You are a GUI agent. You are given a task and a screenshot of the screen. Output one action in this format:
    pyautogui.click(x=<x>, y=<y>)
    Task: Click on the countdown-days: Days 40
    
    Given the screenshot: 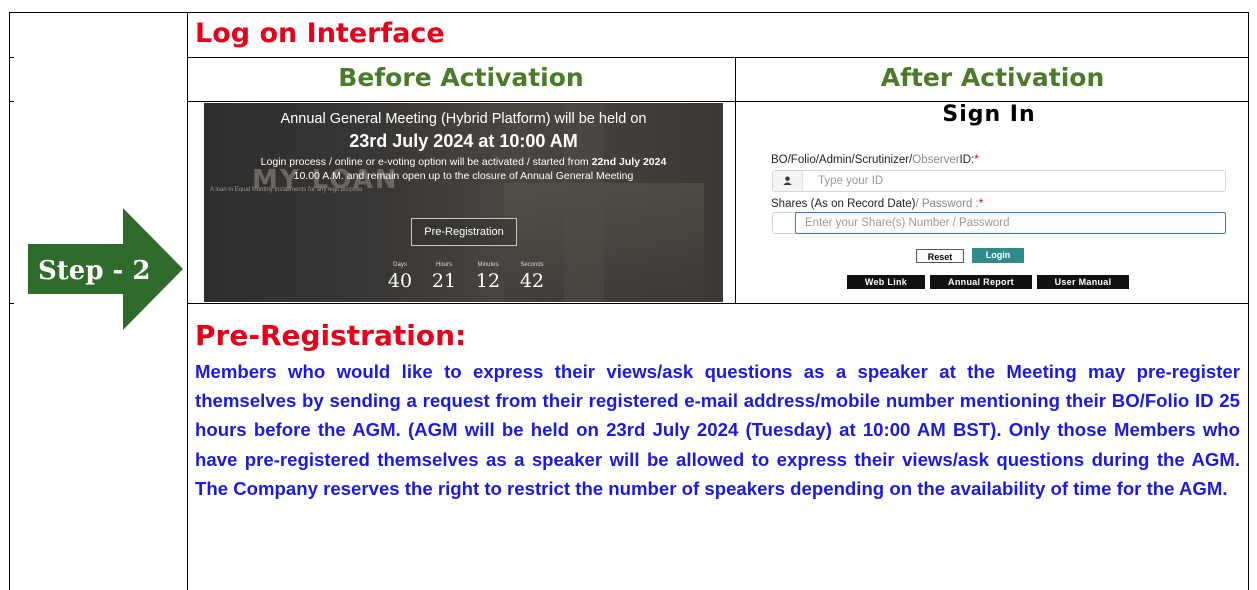 What is the action you would take?
    pyautogui.click(x=400, y=277)
    